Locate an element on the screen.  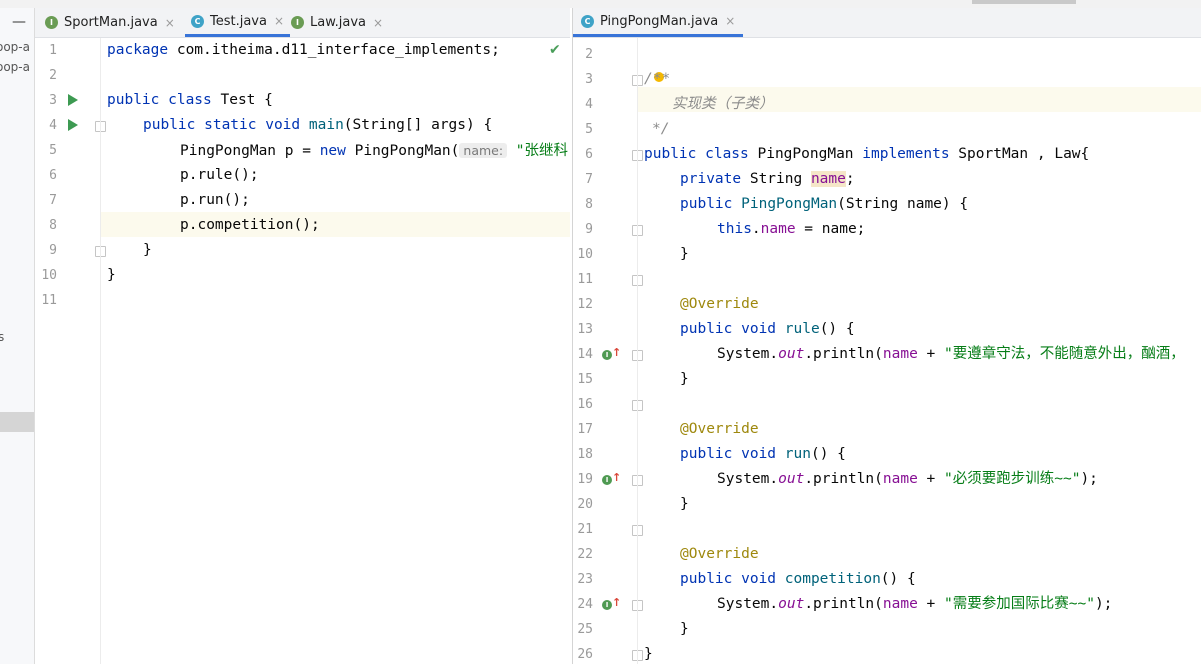
tab-sportman: I SportMan.java × is located at coordinates (110, 22).